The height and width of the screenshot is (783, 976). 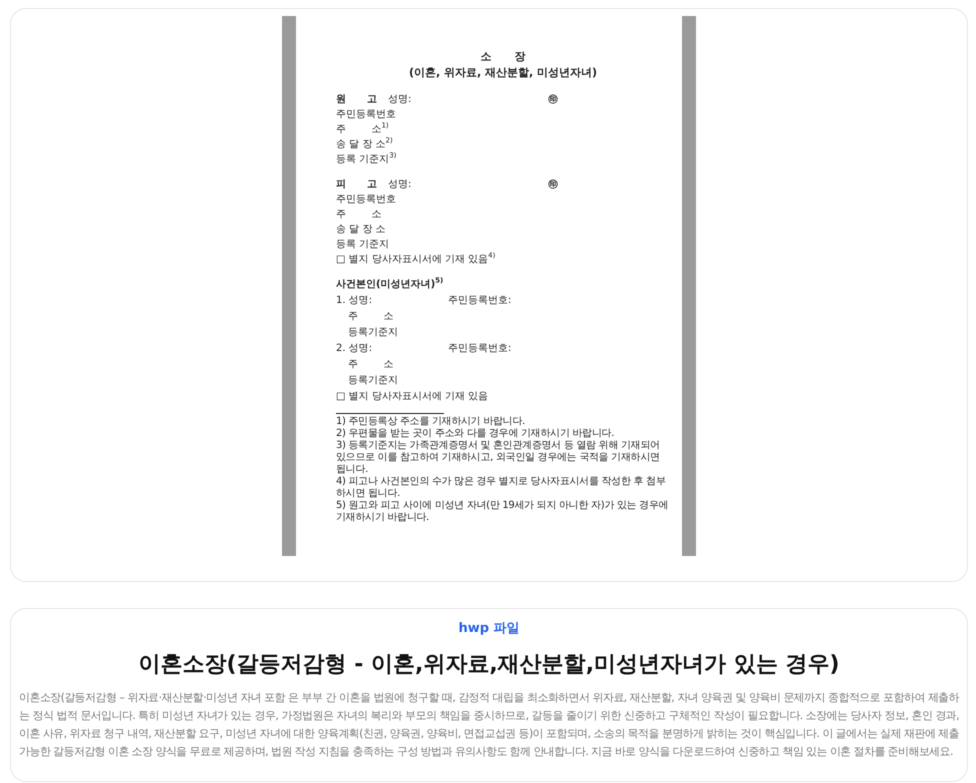 I want to click on name-label: 2. 성명:, so click(x=355, y=348).